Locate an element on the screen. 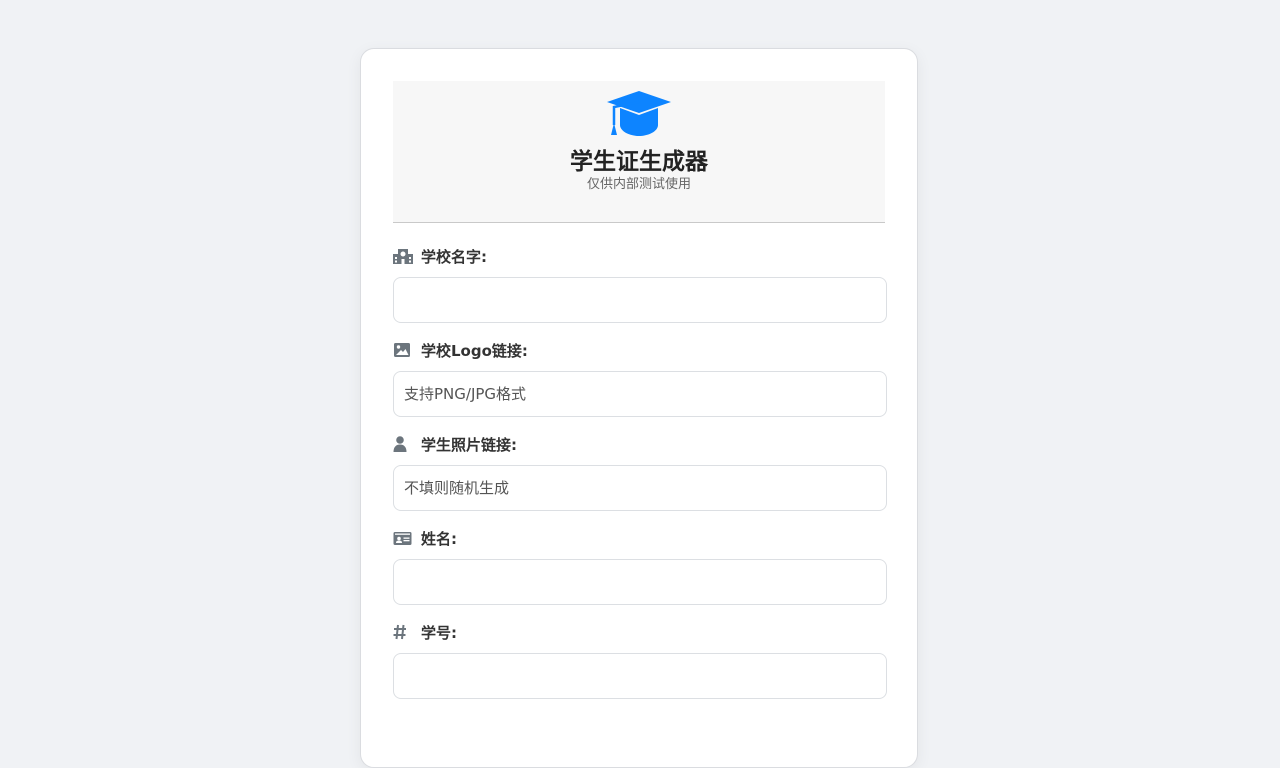 The image size is (1280, 768). field-student-photo: 学生照片链接: is located at coordinates (640, 480).